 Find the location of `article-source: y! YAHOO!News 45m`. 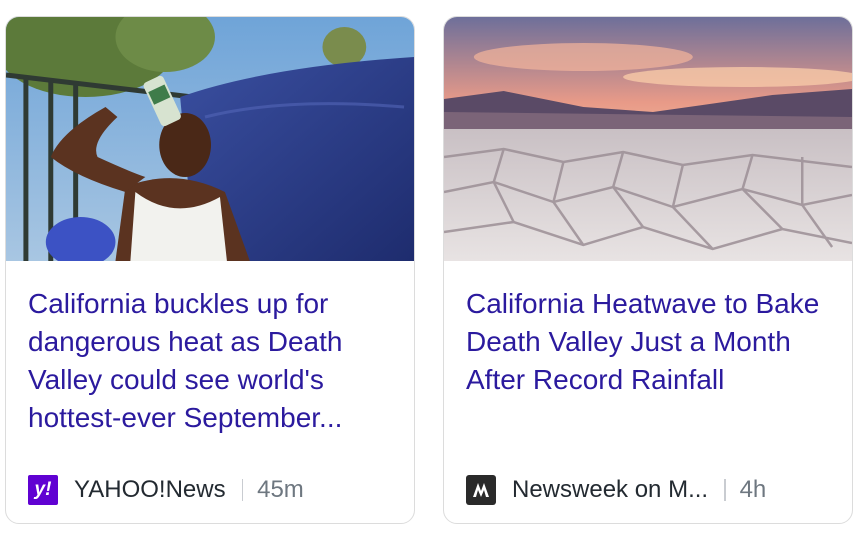

article-source: y! YAHOO!News 45m is located at coordinates (166, 490).